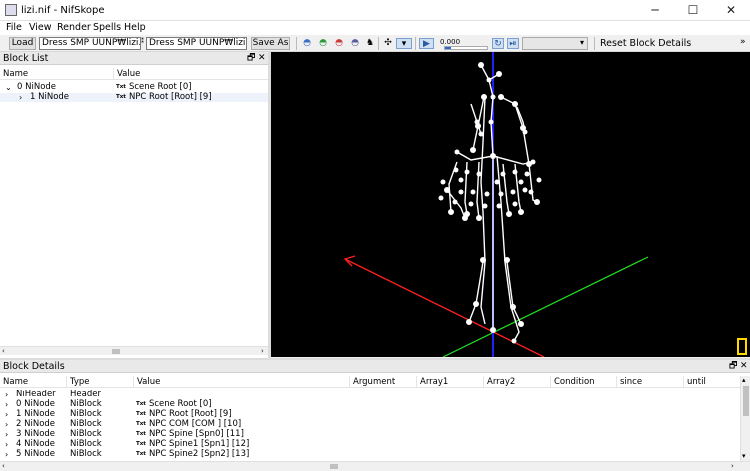 The image size is (750, 471). What do you see at coordinates (490, 203) in the screenshot?
I see `skeleton-joints` at bounding box center [490, 203].